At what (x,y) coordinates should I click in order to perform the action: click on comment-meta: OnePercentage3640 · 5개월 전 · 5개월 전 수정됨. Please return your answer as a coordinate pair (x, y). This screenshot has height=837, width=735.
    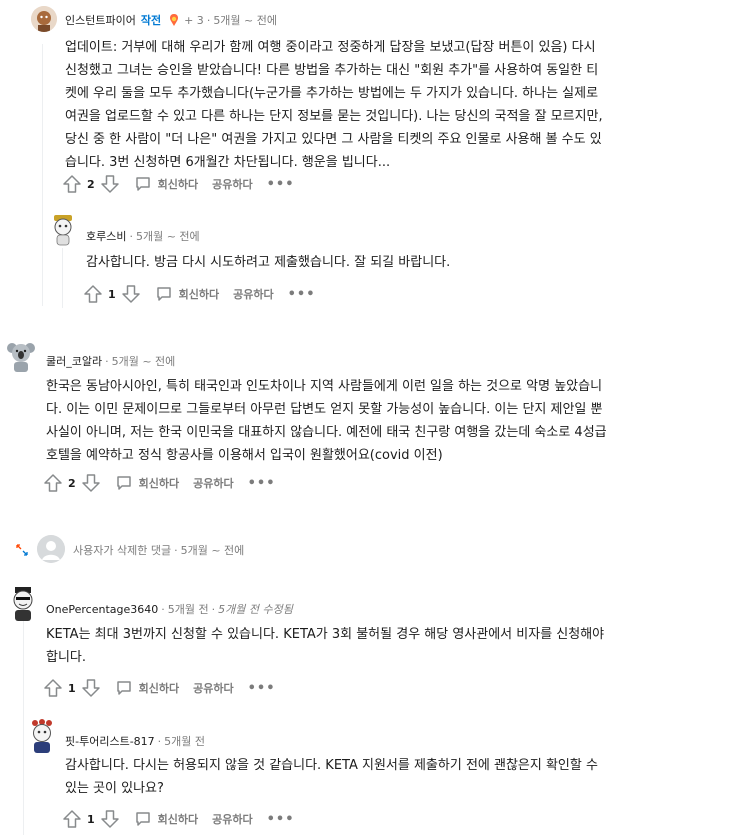
    Looking at the image, I should click on (169, 609).